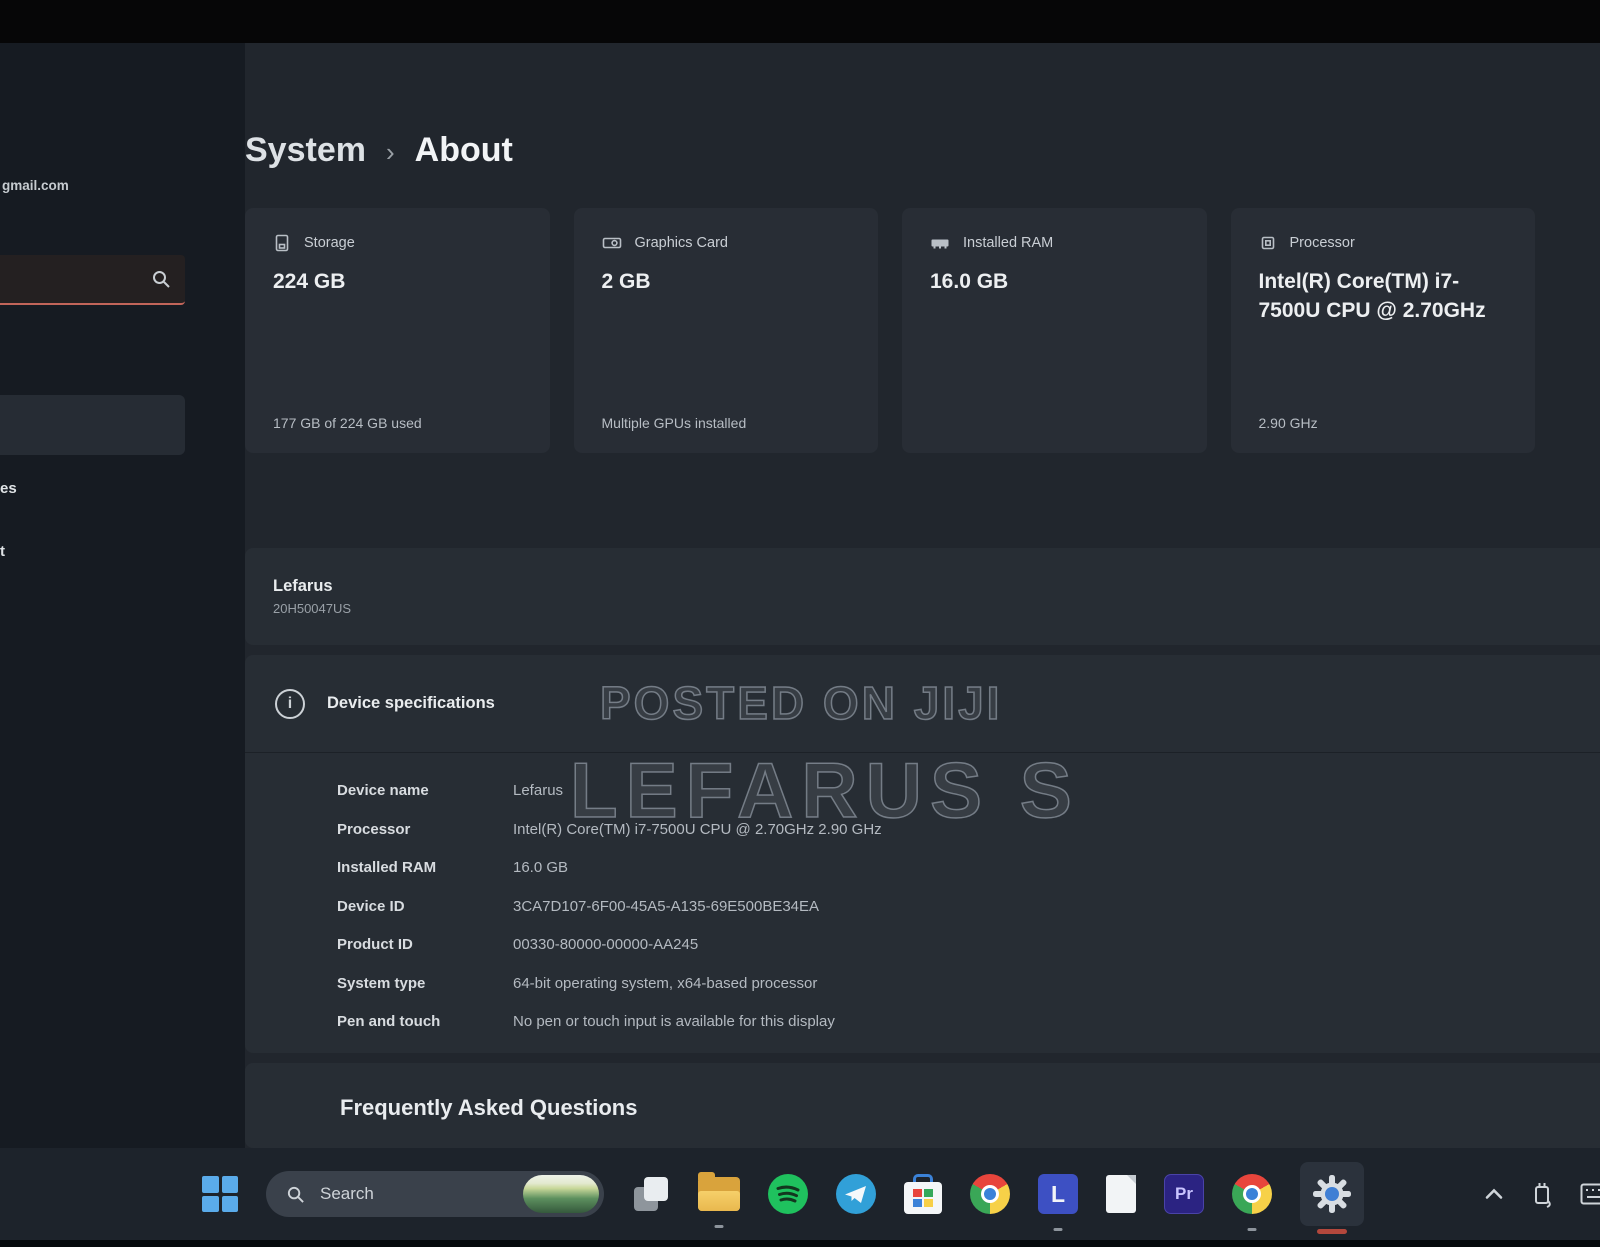 Image resolution: width=1600 pixels, height=1247 pixels. What do you see at coordinates (1267, 243) in the screenshot?
I see `processor-icon` at bounding box center [1267, 243].